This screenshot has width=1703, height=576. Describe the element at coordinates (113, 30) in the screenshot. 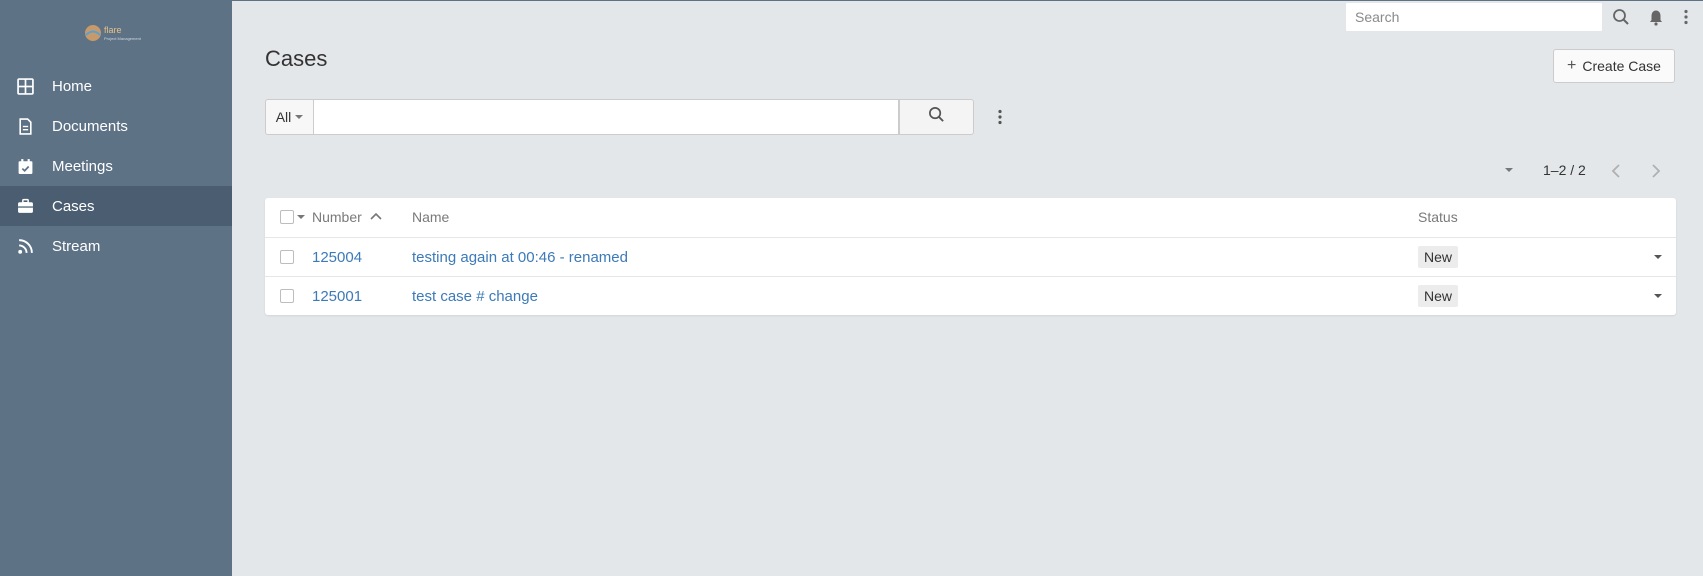

I see `svg-text: flare` at that location.